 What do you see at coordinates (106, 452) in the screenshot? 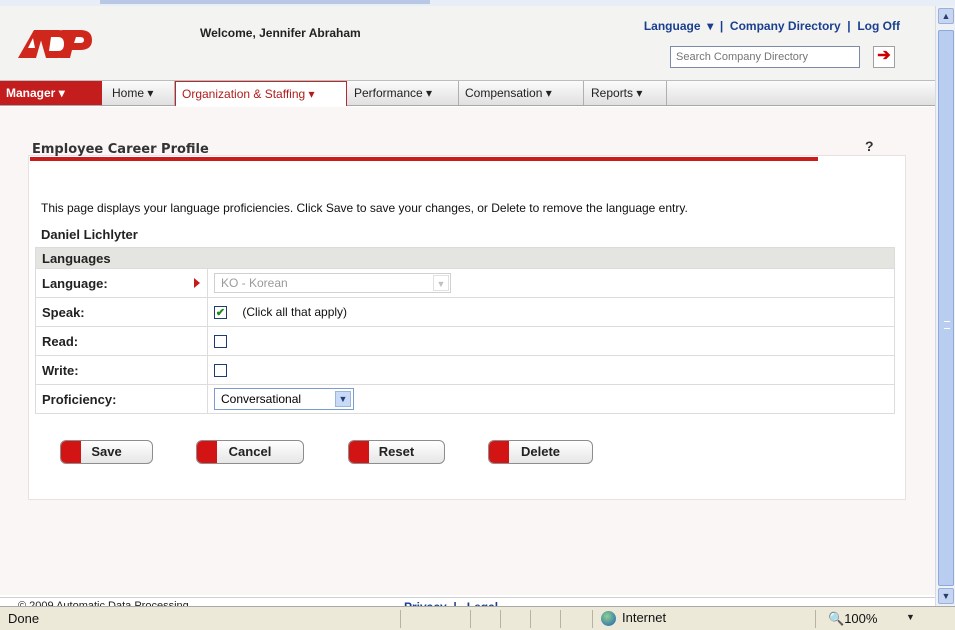
I see `save-button: Save` at bounding box center [106, 452].